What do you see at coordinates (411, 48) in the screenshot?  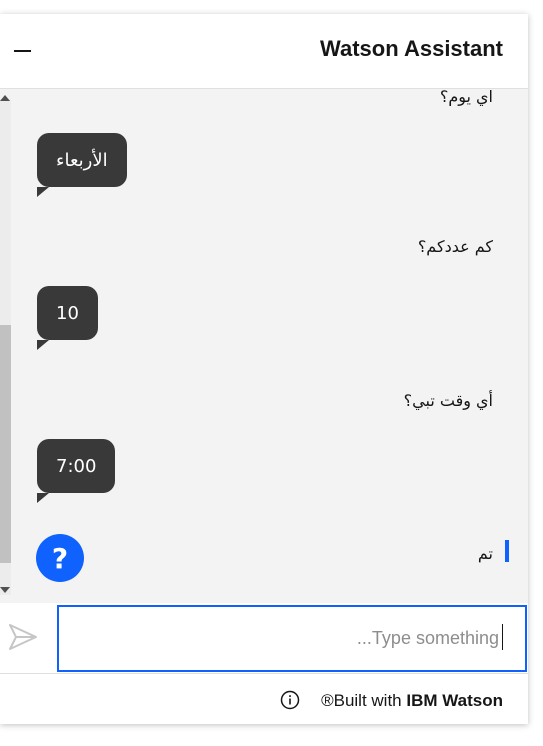 I see `chat-title: Watson Assistant` at bounding box center [411, 48].